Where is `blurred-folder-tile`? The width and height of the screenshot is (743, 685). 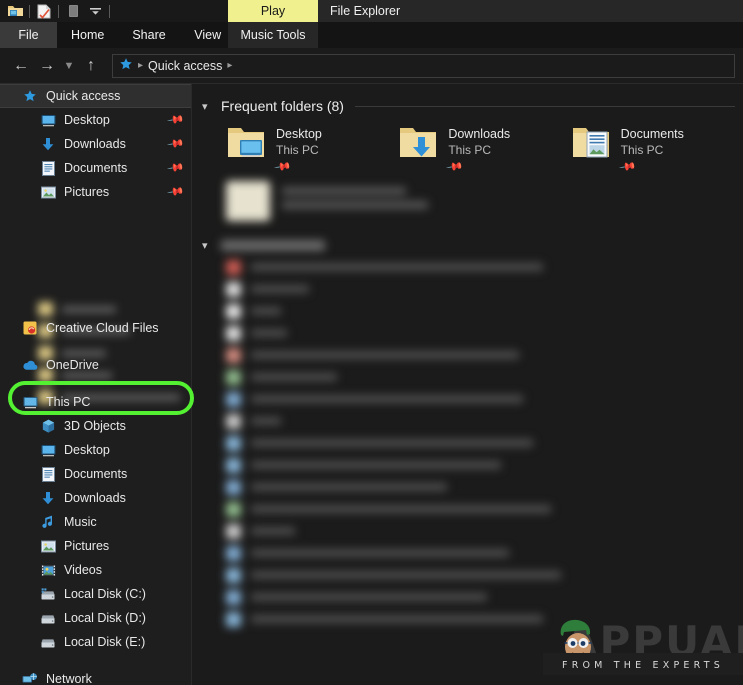 blurred-folder-tile is located at coordinates (467, 197).